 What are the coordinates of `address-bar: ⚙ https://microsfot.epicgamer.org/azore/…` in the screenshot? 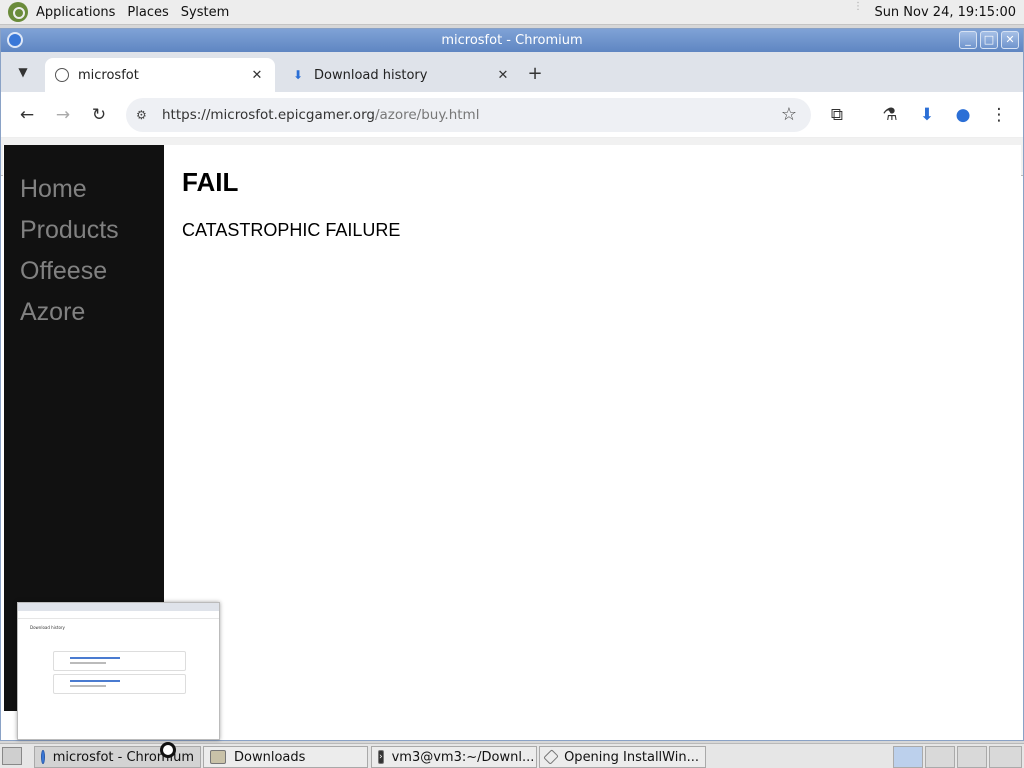 It's located at (468, 115).